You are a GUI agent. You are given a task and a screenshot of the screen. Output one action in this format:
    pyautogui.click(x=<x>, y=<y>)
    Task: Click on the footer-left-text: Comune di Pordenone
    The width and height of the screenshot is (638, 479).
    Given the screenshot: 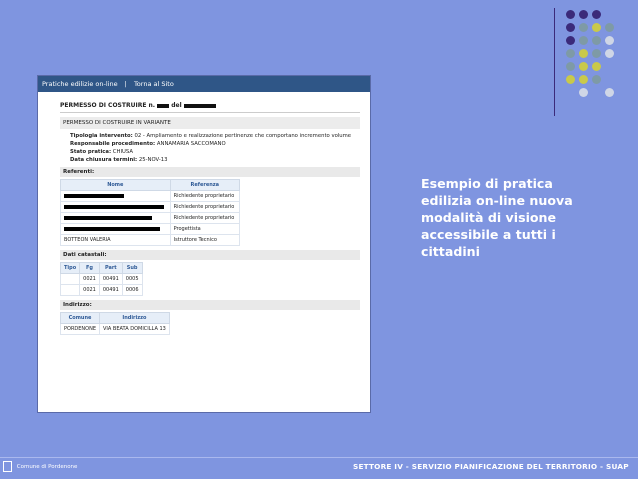 What is the action you would take?
    pyautogui.click(x=47, y=467)
    